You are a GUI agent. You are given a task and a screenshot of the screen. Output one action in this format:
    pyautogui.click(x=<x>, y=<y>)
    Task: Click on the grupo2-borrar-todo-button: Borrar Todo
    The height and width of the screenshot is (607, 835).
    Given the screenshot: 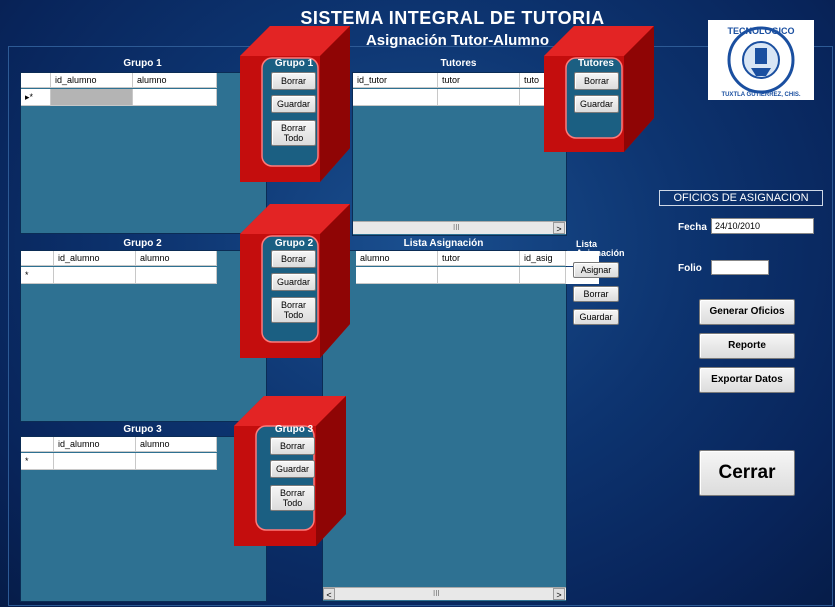 What is the action you would take?
    pyautogui.click(x=293, y=310)
    